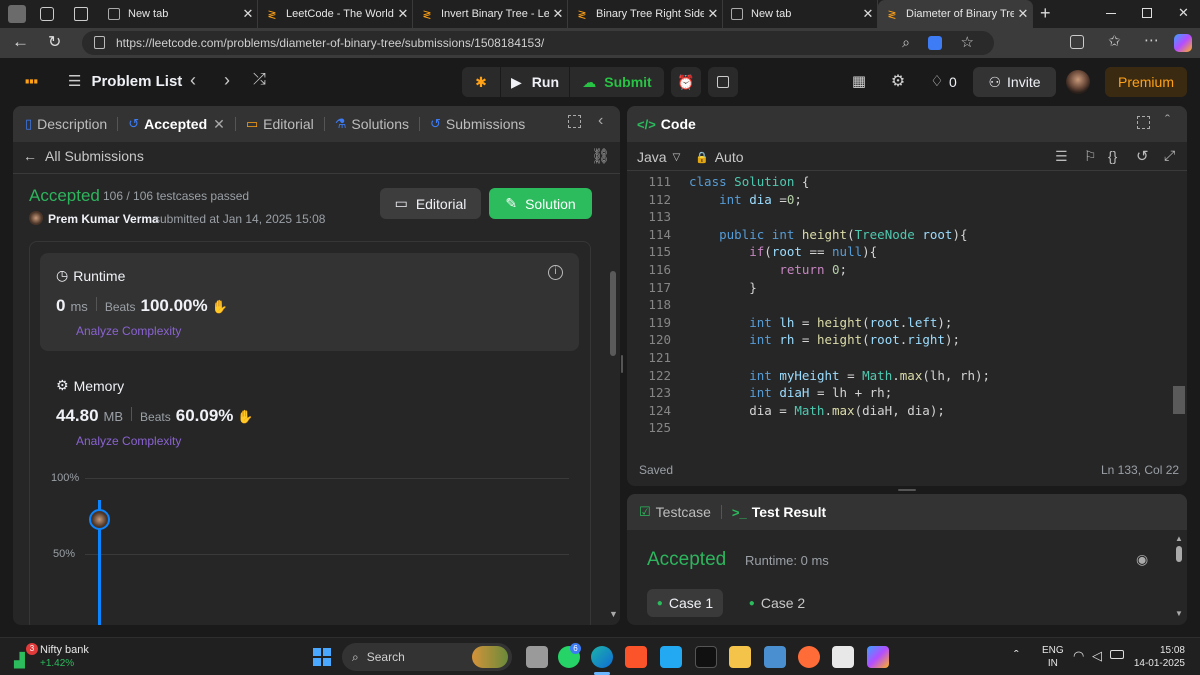  I want to click on prev-problem-icon: ‹, so click(193, 80).